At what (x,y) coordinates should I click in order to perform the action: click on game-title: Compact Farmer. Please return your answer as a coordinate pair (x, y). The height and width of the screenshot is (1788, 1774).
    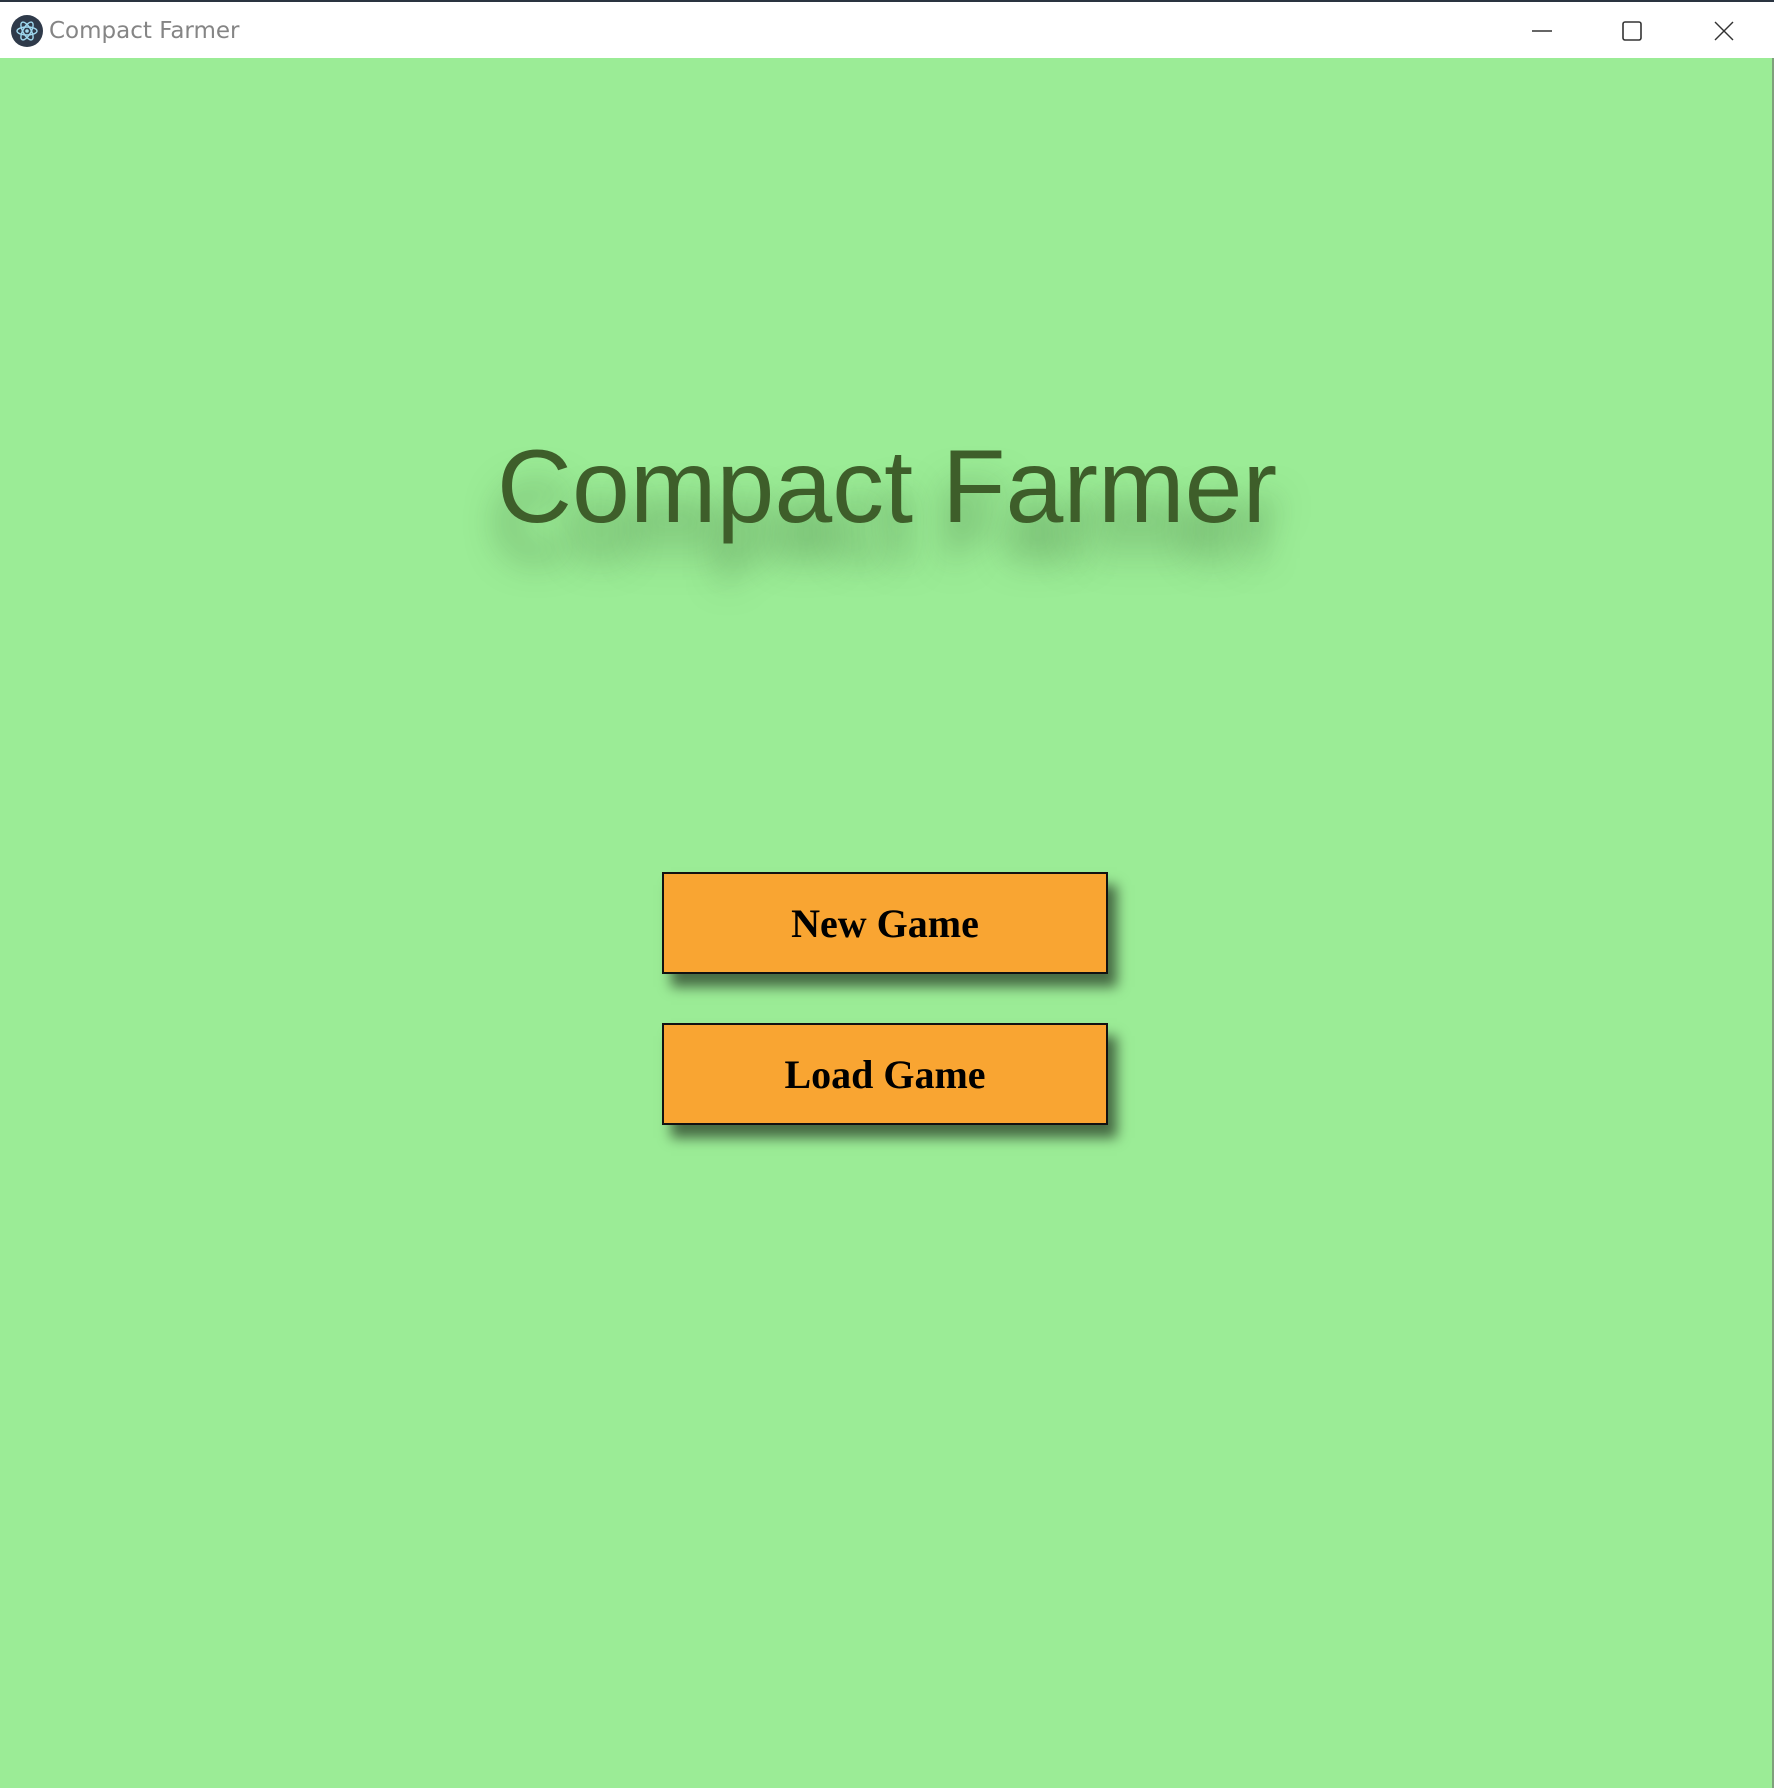
    Looking at the image, I should click on (887, 487).